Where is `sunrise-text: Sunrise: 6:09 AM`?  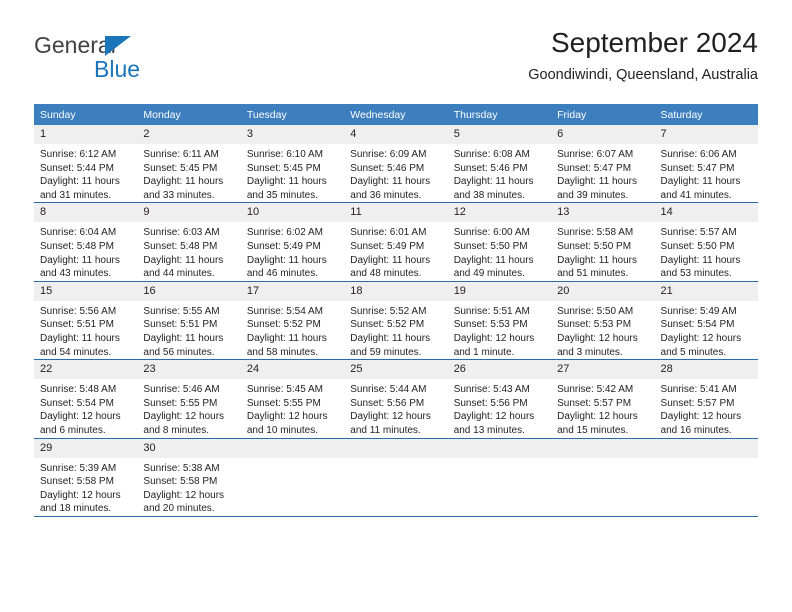 sunrise-text: Sunrise: 6:09 AM is located at coordinates (388, 154).